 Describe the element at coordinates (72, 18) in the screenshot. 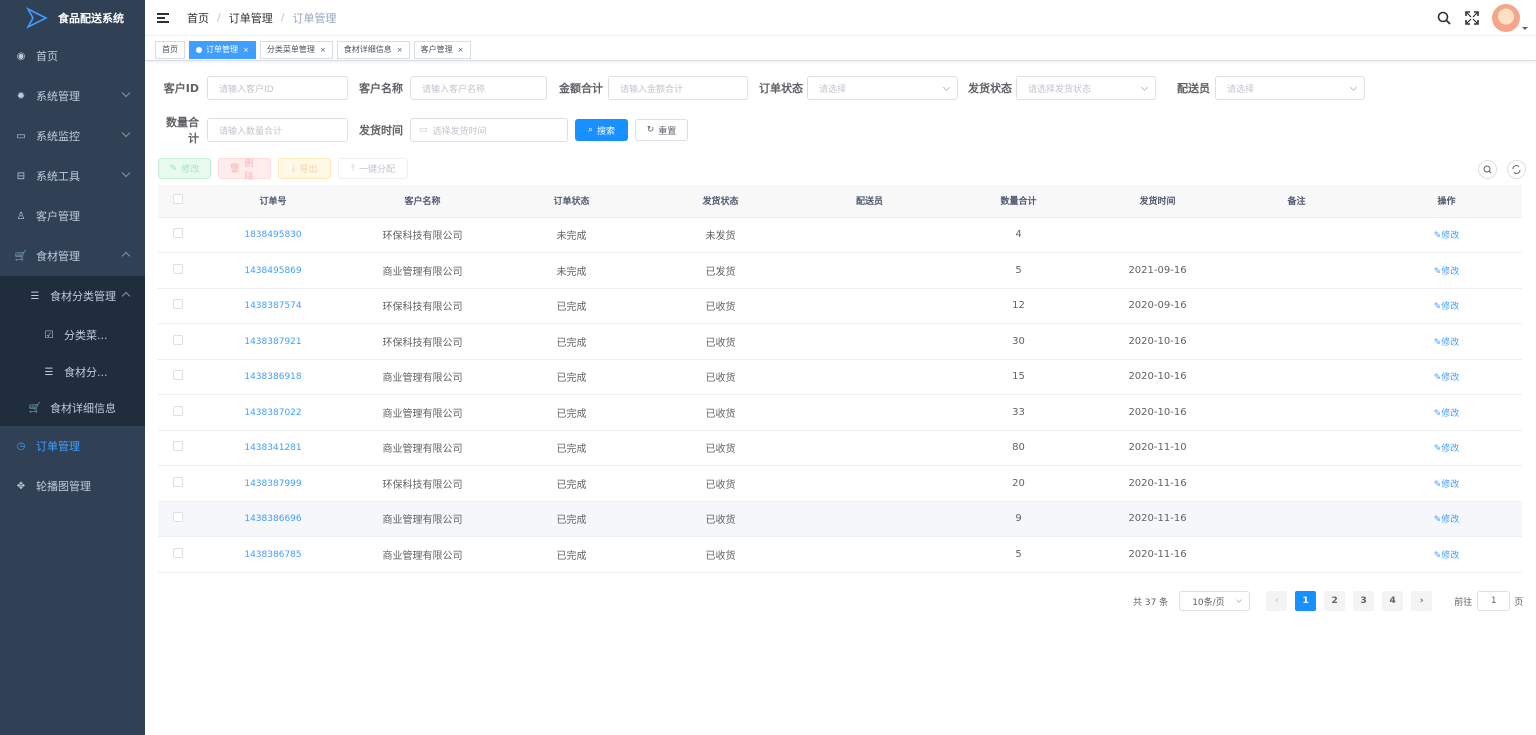

I see `app-logo: 食品配送系统` at that location.